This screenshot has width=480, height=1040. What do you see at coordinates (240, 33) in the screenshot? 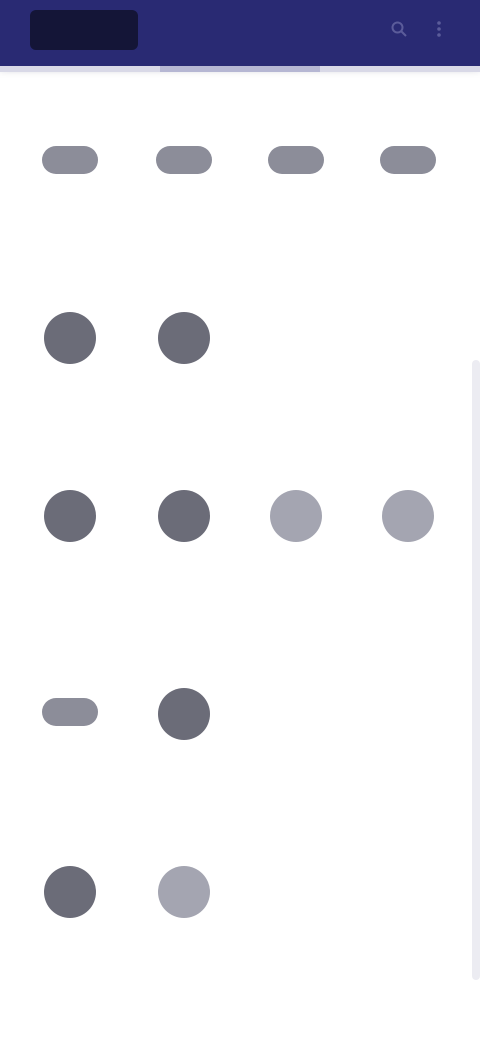
I see `app-bar` at bounding box center [240, 33].